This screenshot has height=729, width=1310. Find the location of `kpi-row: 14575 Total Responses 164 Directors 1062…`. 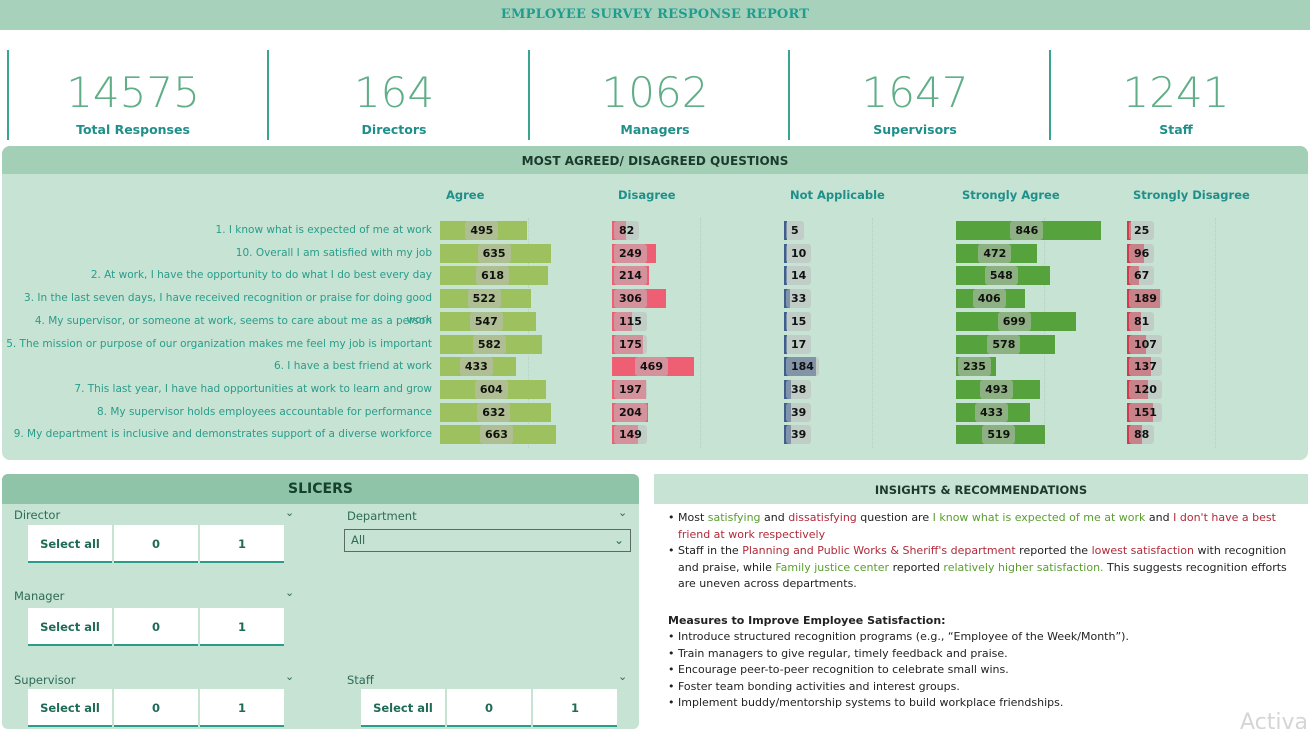

kpi-row: 14575 Total Responses 164 Directors 1062… is located at coordinates (655, 93).